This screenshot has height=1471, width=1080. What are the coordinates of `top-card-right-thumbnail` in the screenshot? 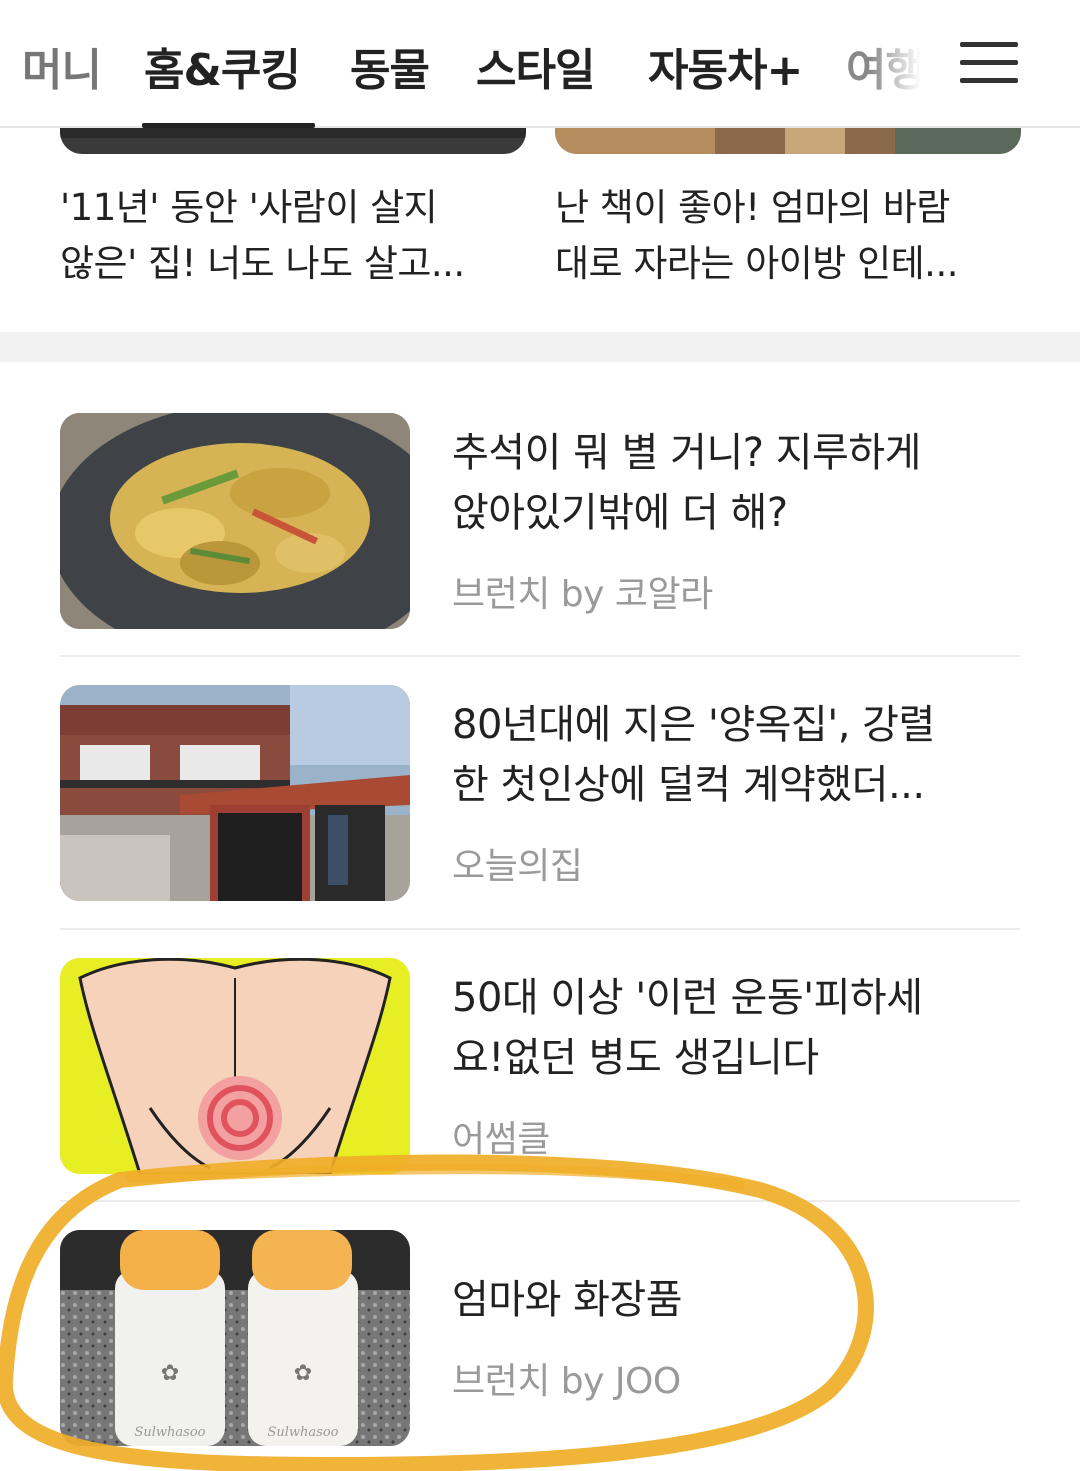 It's located at (788, 141).